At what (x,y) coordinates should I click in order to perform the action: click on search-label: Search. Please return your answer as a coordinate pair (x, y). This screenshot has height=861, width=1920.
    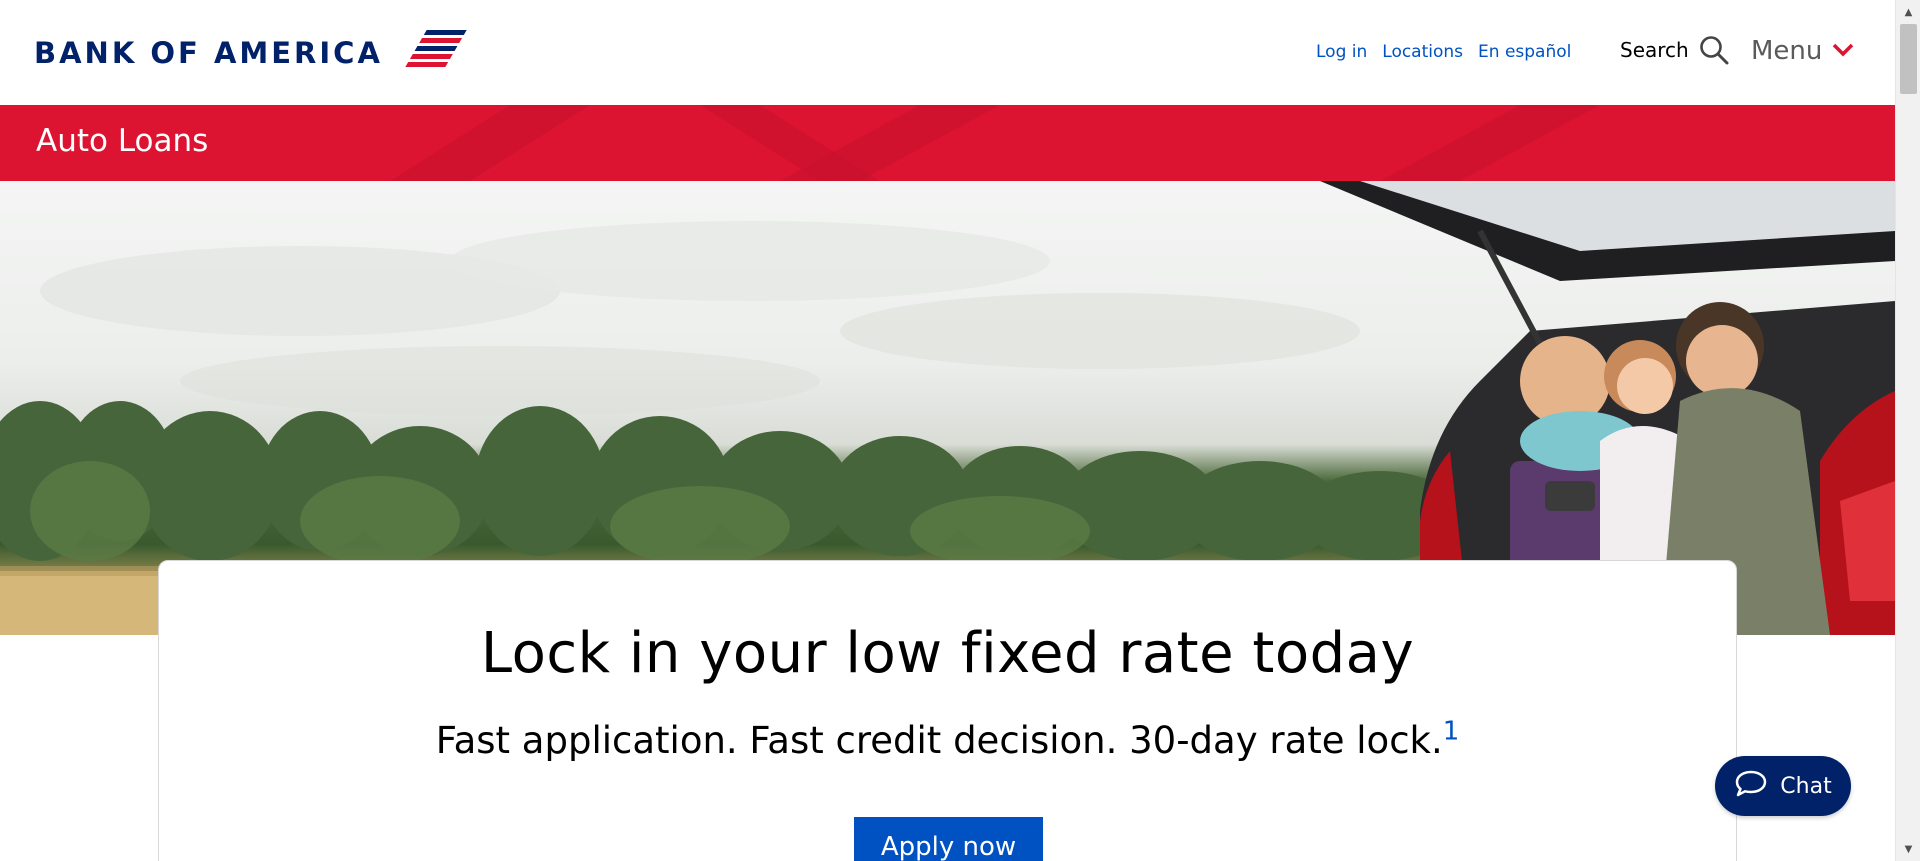
    Looking at the image, I should click on (1654, 50).